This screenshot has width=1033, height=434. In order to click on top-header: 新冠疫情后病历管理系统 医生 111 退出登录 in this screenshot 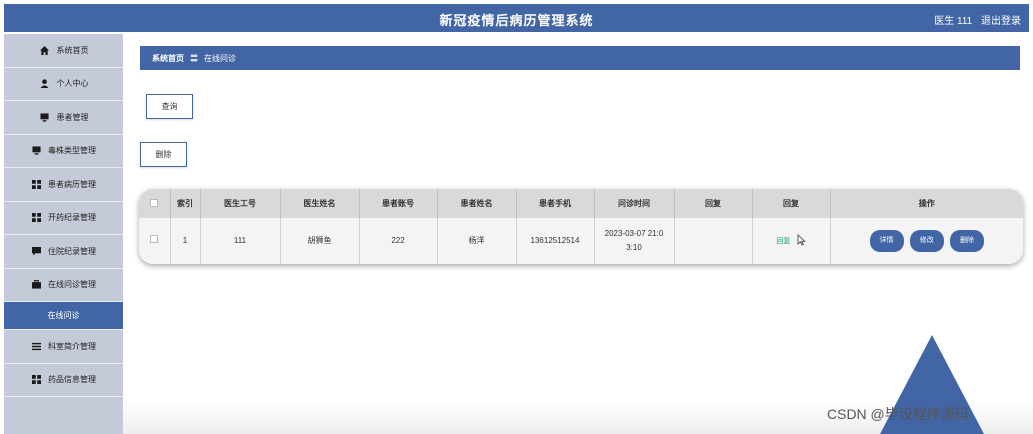, I will do `click(516, 18)`.